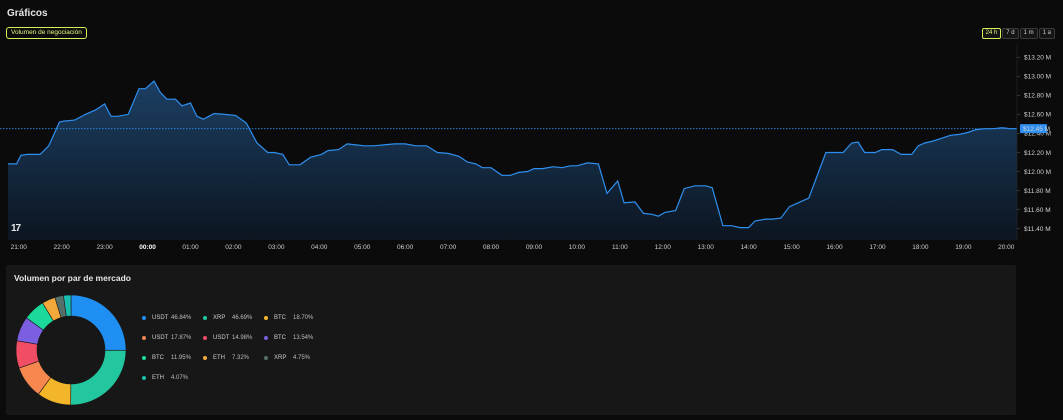 The width and height of the screenshot is (1063, 420). What do you see at coordinates (319, 247) in the screenshot?
I see `x-axis-label: 04:00` at bounding box center [319, 247].